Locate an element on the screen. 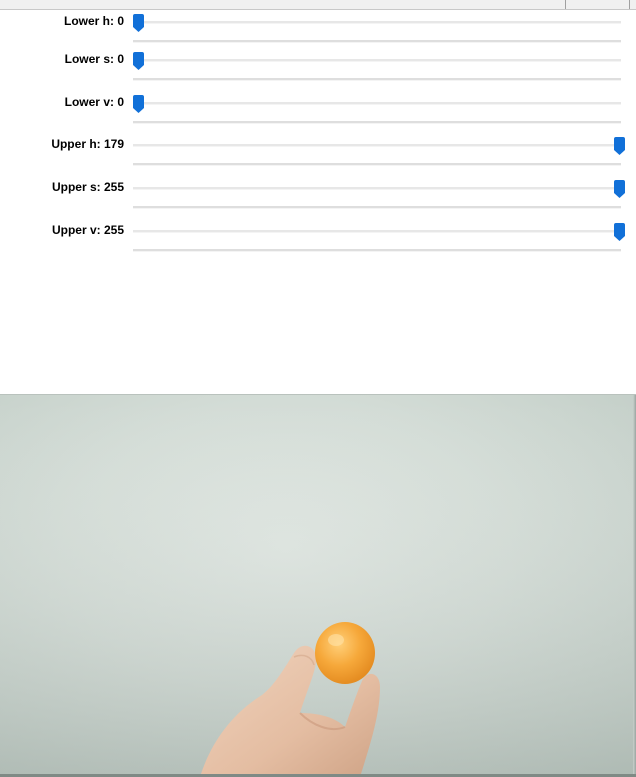 The height and width of the screenshot is (777, 636). trackbar-upper-s: Upper s: 255 is located at coordinates (318, 198).